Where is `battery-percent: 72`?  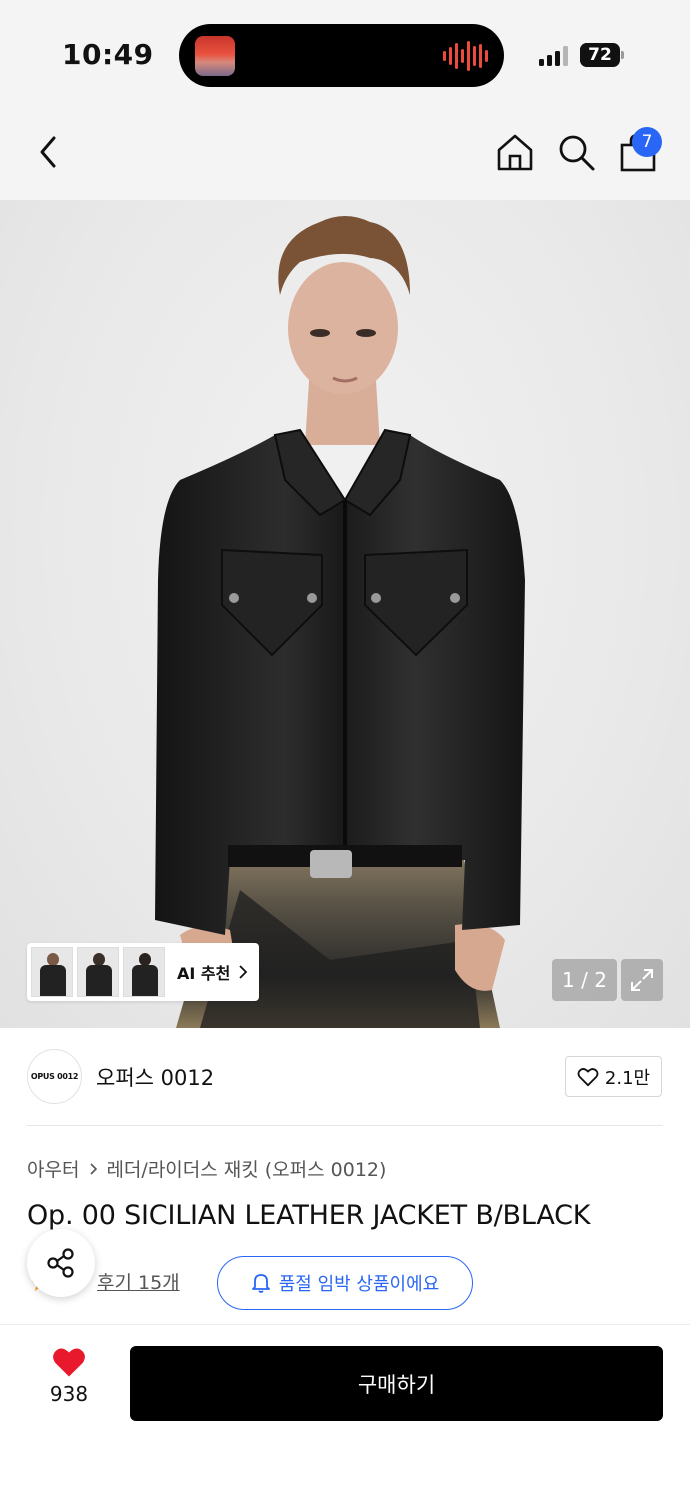
battery-percent: 72 is located at coordinates (600, 55).